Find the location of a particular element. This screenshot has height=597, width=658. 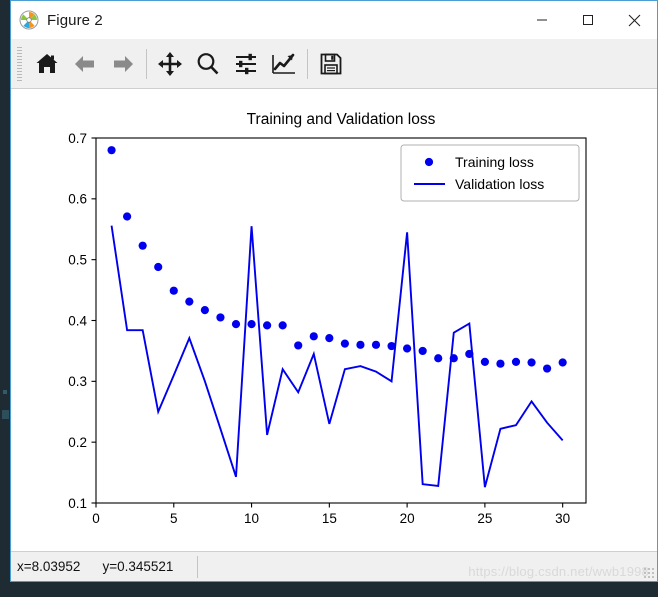

pan-move-icon is located at coordinates (170, 64).